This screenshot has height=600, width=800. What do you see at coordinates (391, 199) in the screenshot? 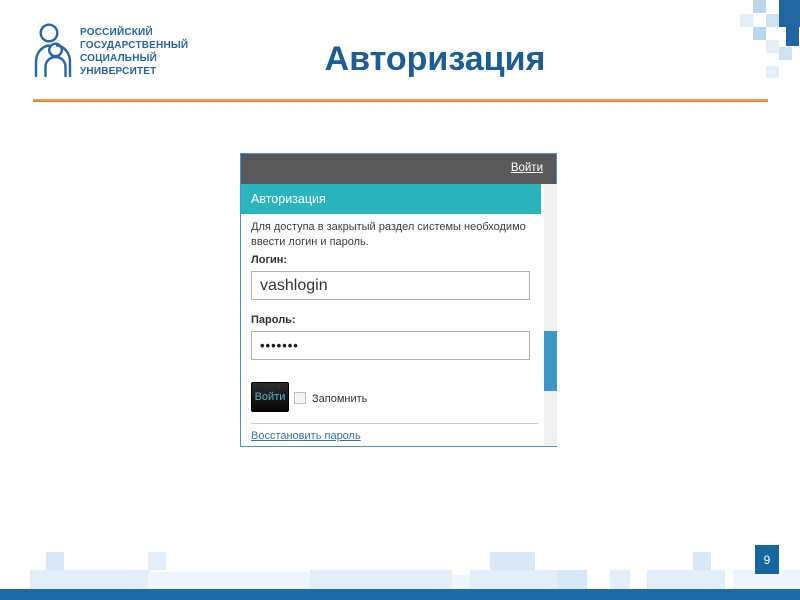
I see `dialog-title-bar: Авторизация` at bounding box center [391, 199].